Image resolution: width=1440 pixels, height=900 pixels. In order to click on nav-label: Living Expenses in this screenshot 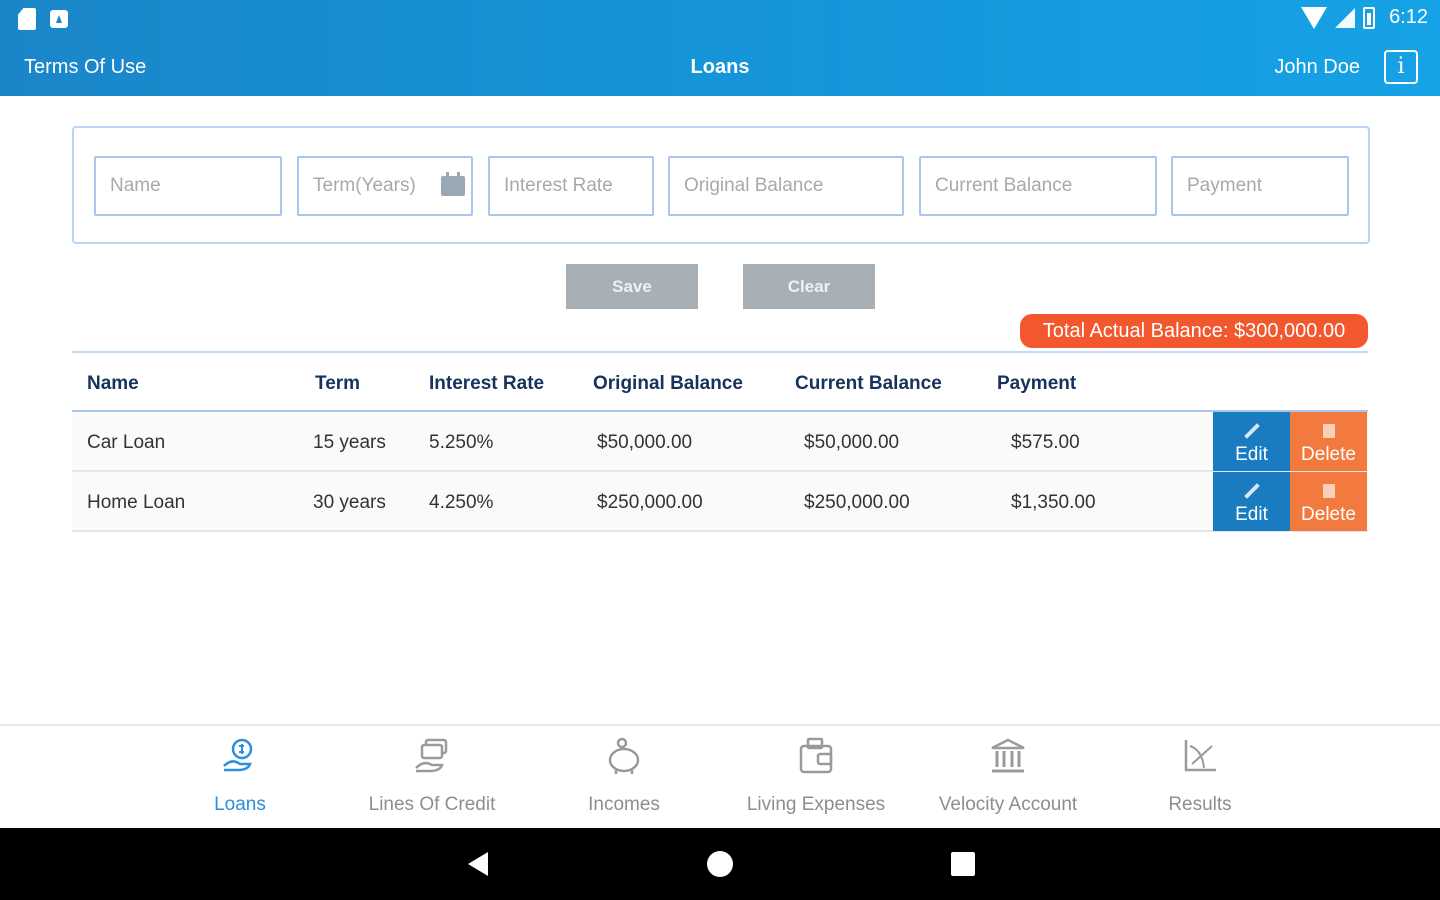, I will do `click(816, 804)`.